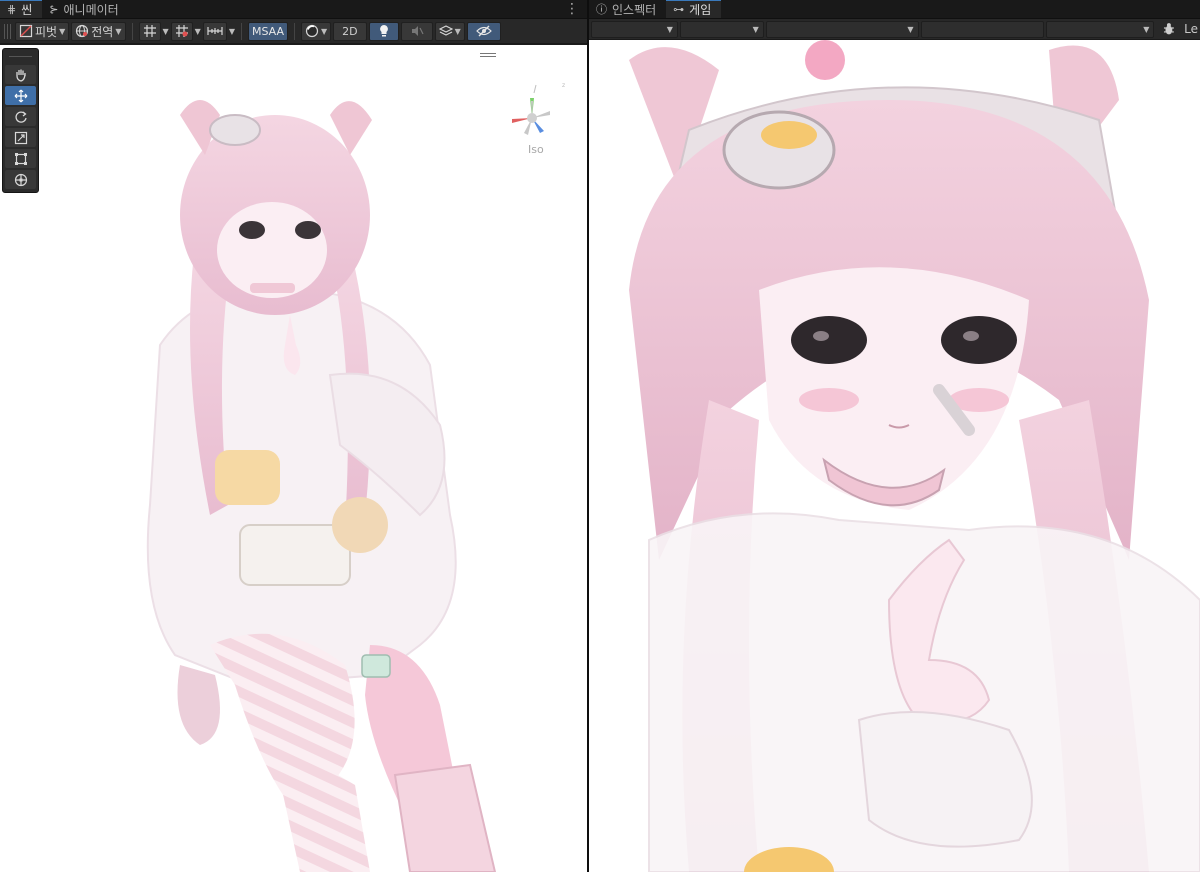 The image size is (1200, 872). What do you see at coordinates (982, 29) in the screenshot?
I see `play-mode-dropdown` at bounding box center [982, 29].